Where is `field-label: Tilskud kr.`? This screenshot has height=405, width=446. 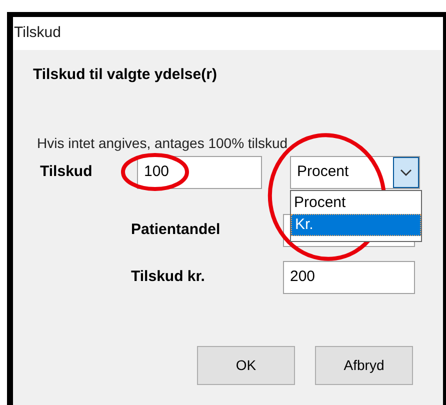
field-label: Tilskud kr. is located at coordinates (168, 277).